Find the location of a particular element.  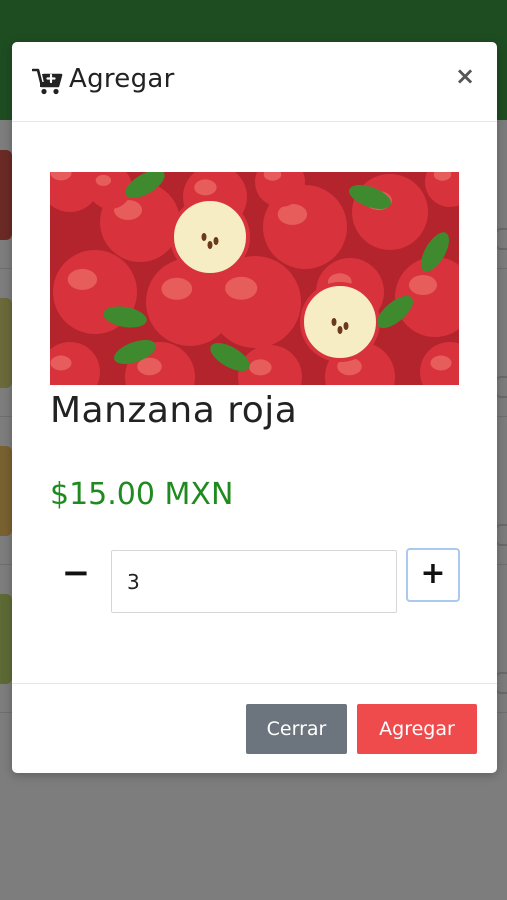

modal-header: Agregar × is located at coordinates (254, 82).